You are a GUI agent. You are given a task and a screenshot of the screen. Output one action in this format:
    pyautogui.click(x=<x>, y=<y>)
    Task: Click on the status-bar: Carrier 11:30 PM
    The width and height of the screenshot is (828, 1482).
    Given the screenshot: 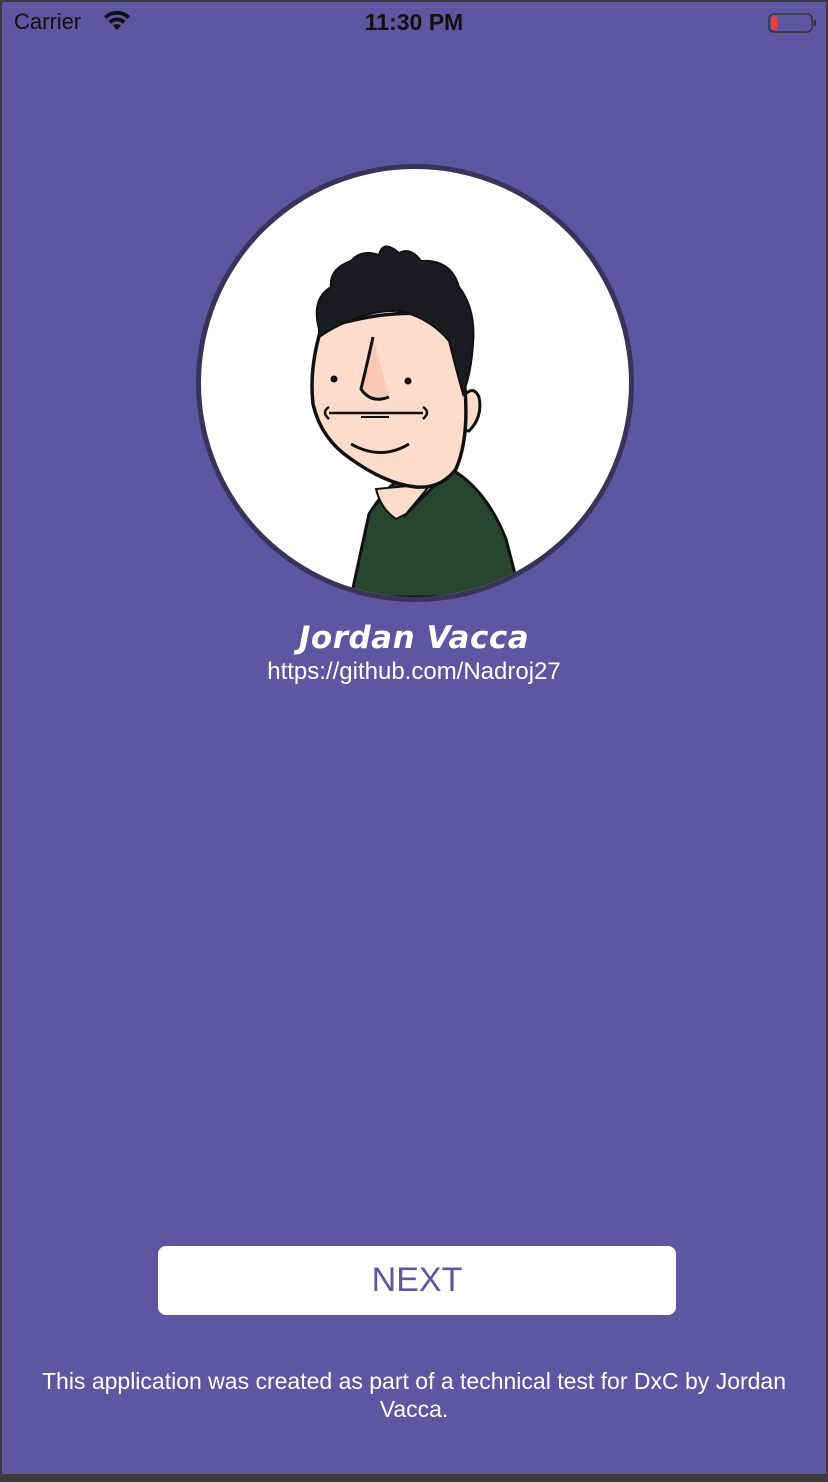 What is the action you would take?
    pyautogui.click(x=414, y=24)
    